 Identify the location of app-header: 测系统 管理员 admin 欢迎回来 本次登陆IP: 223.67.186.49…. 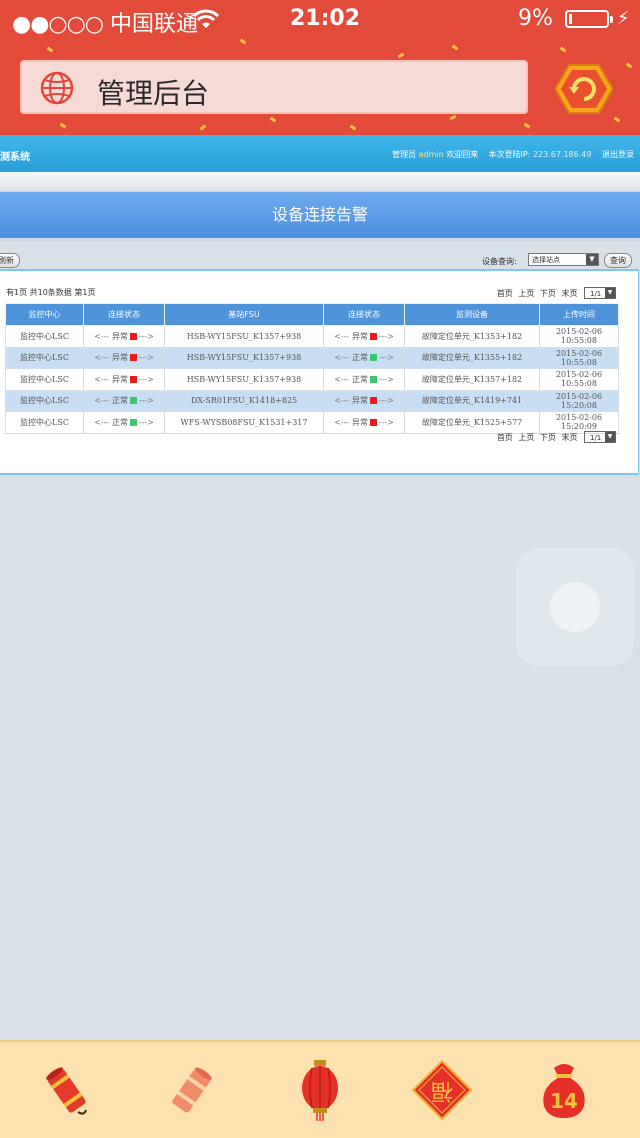
(320, 153).